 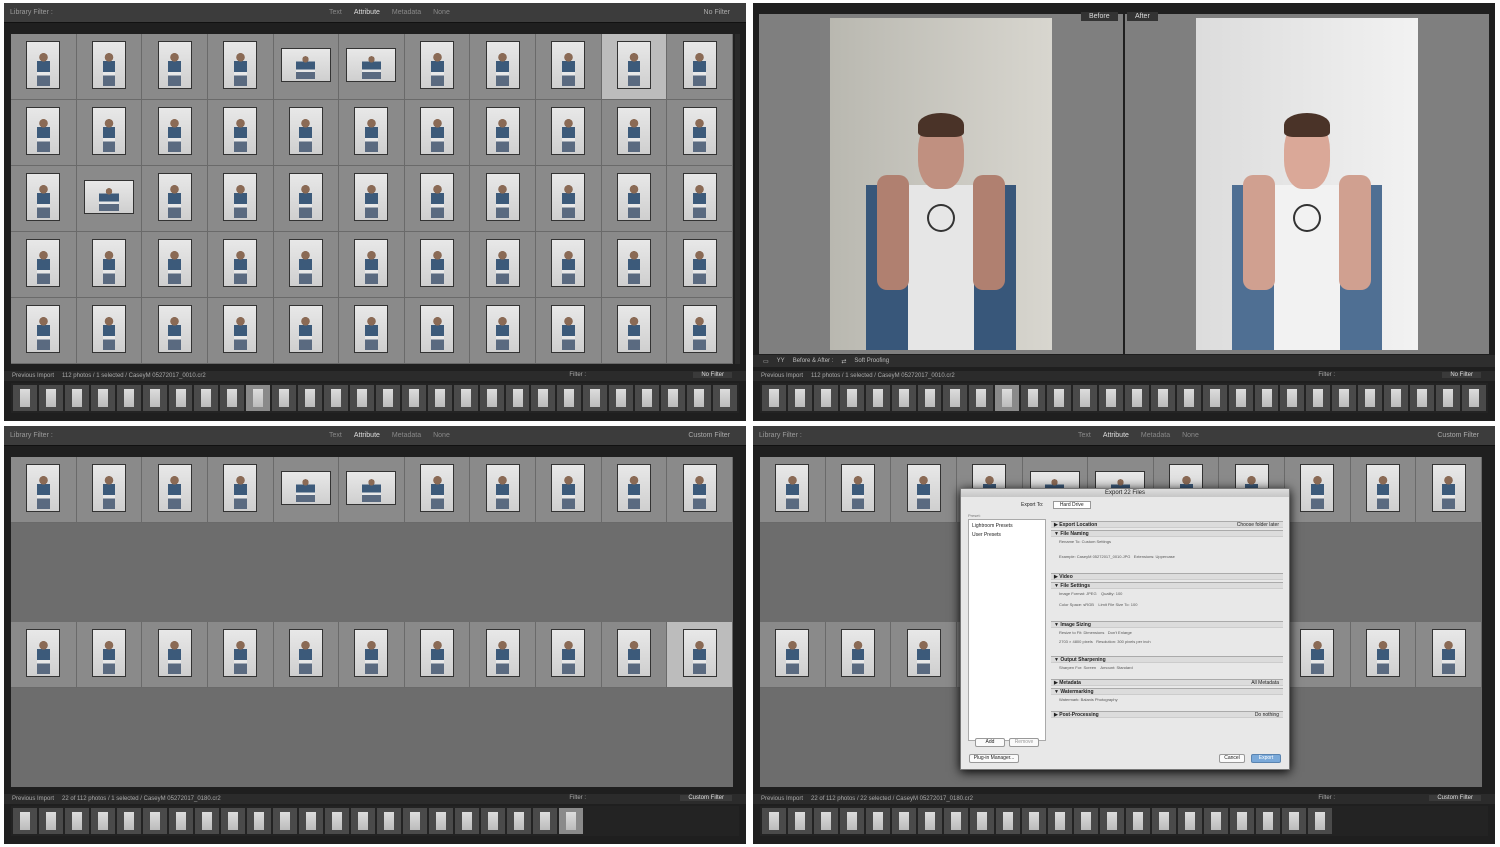 What do you see at coordinates (1167, 714) in the screenshot?
I see `section-post-processing: ▶ Post-Processing Do nothing` at bounding box center [1167, 714].